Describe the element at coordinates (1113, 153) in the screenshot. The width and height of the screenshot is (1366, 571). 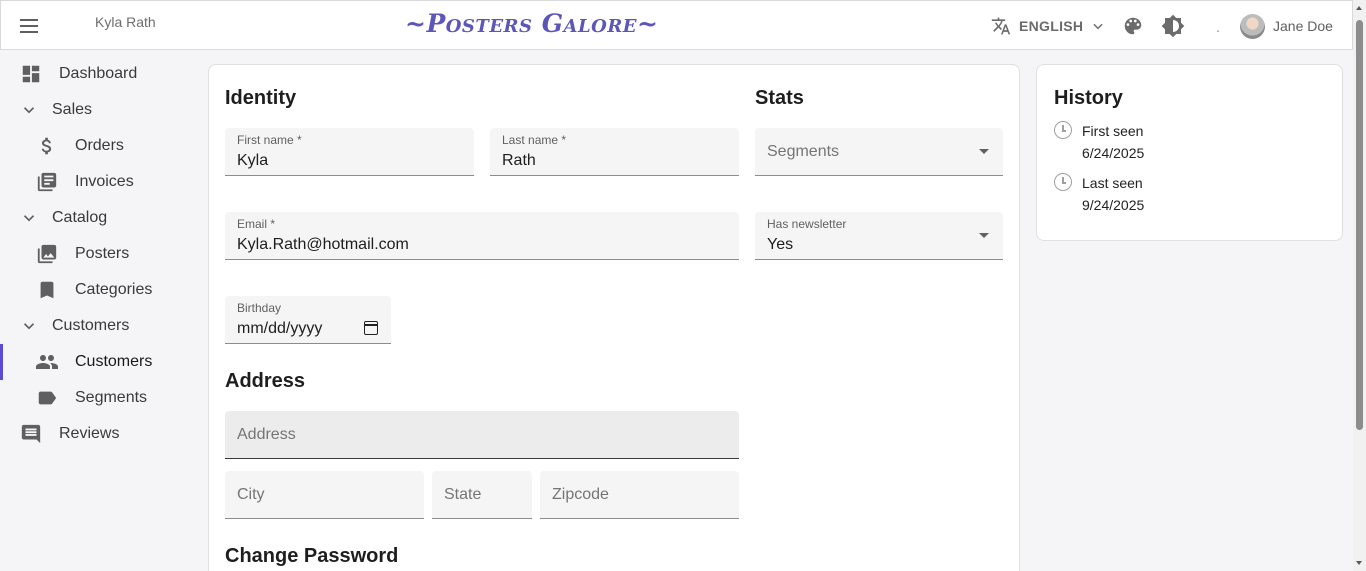
I see `first-seen-value: 6/24/2025` at that location.